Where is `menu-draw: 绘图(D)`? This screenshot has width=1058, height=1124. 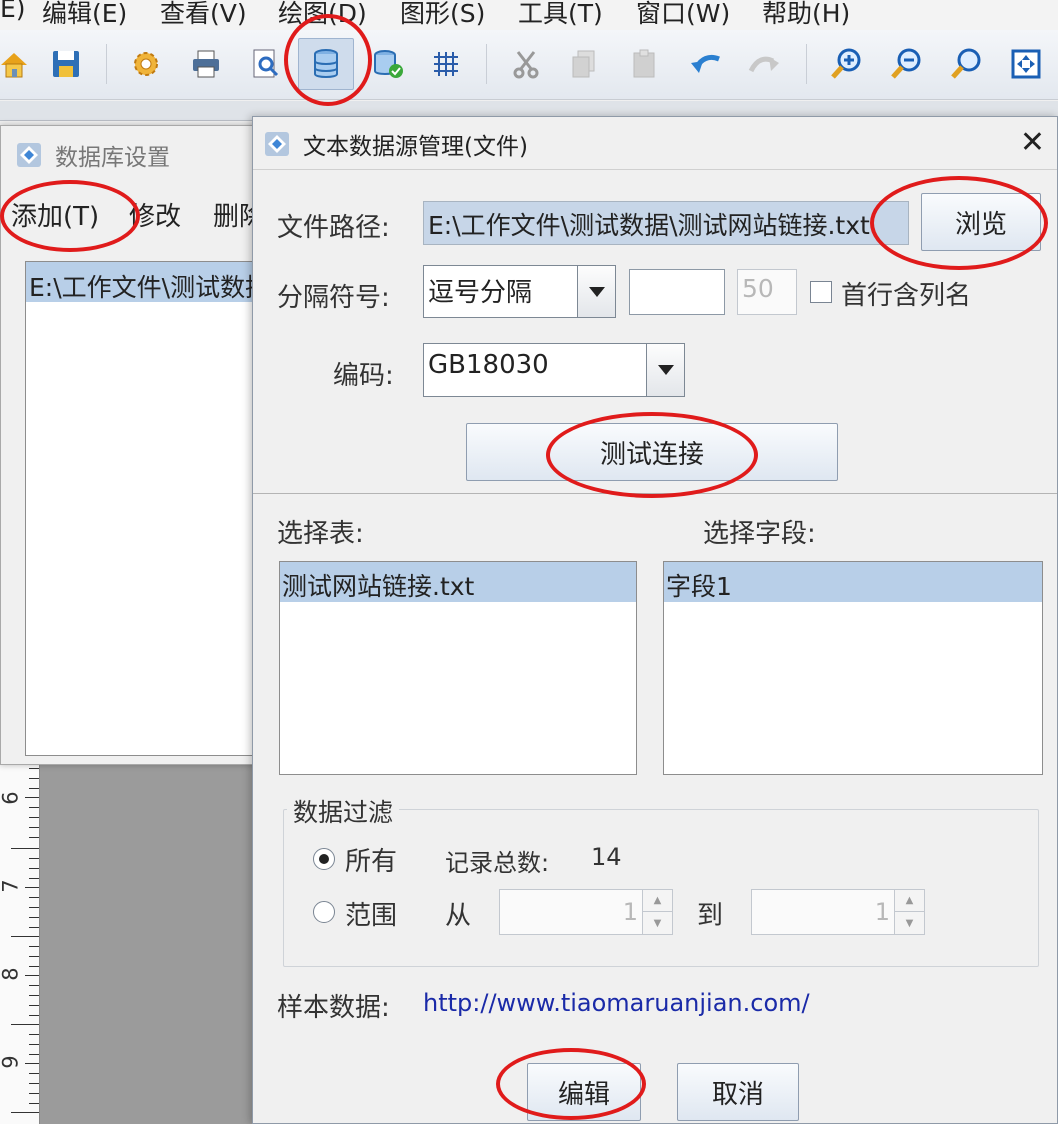
menu-draw: 绘图(D) is located at coordinates (322, 15).